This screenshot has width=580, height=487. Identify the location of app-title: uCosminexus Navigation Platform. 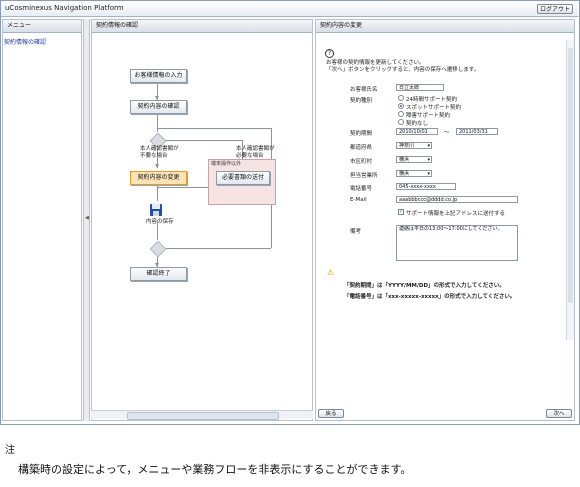
(64, 8).